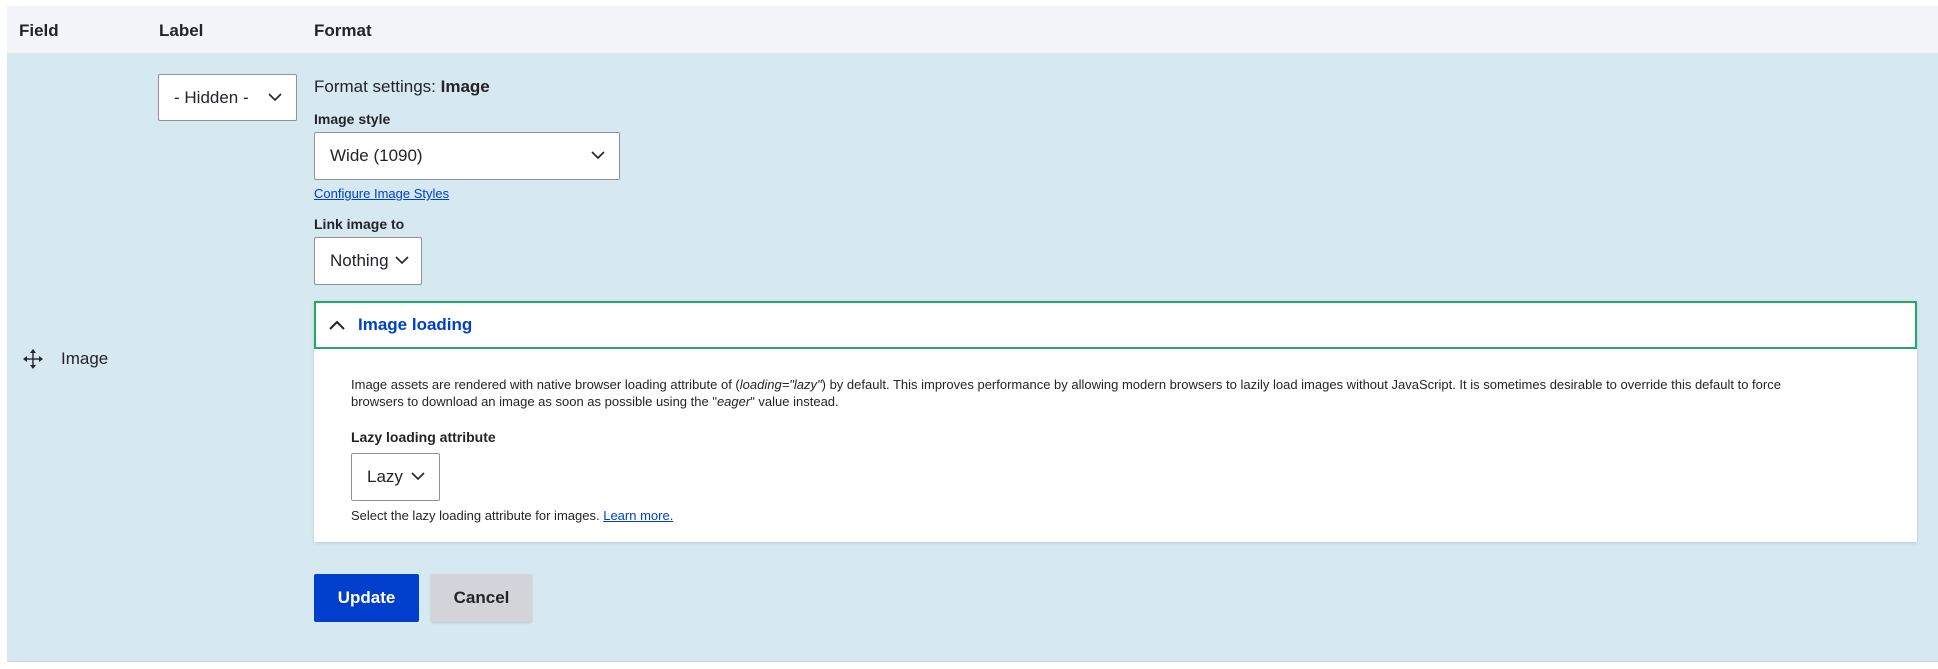 This screenshot has width=1938, height=669. Describe the element at coordinates (481, 598) in the screenshot. I see `cancel-button: Cancel` at that location.